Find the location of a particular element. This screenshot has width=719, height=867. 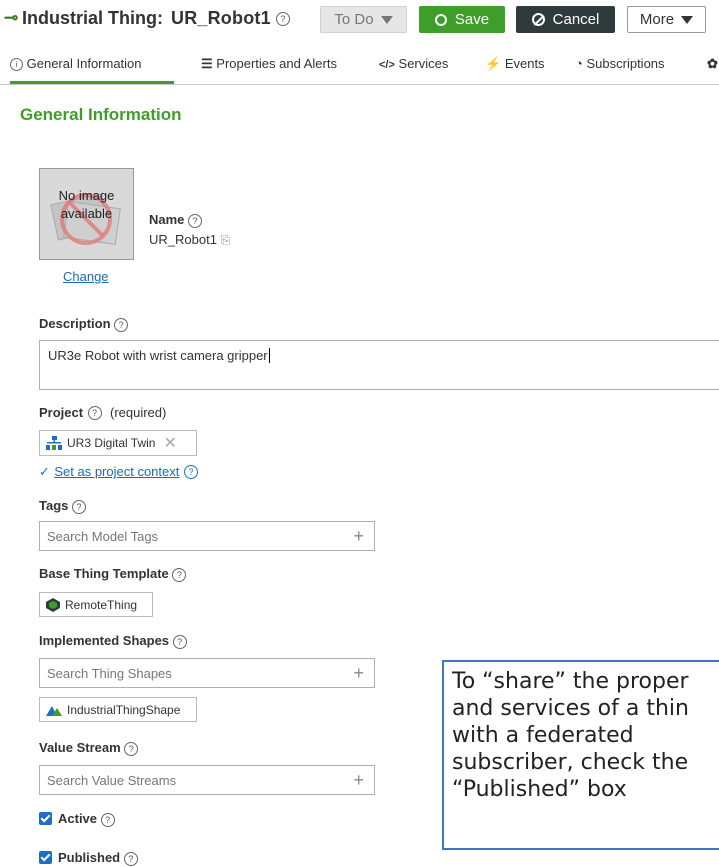

project-chip: UR3 Digital Twin ✕ is located at coordinates (118, 443).